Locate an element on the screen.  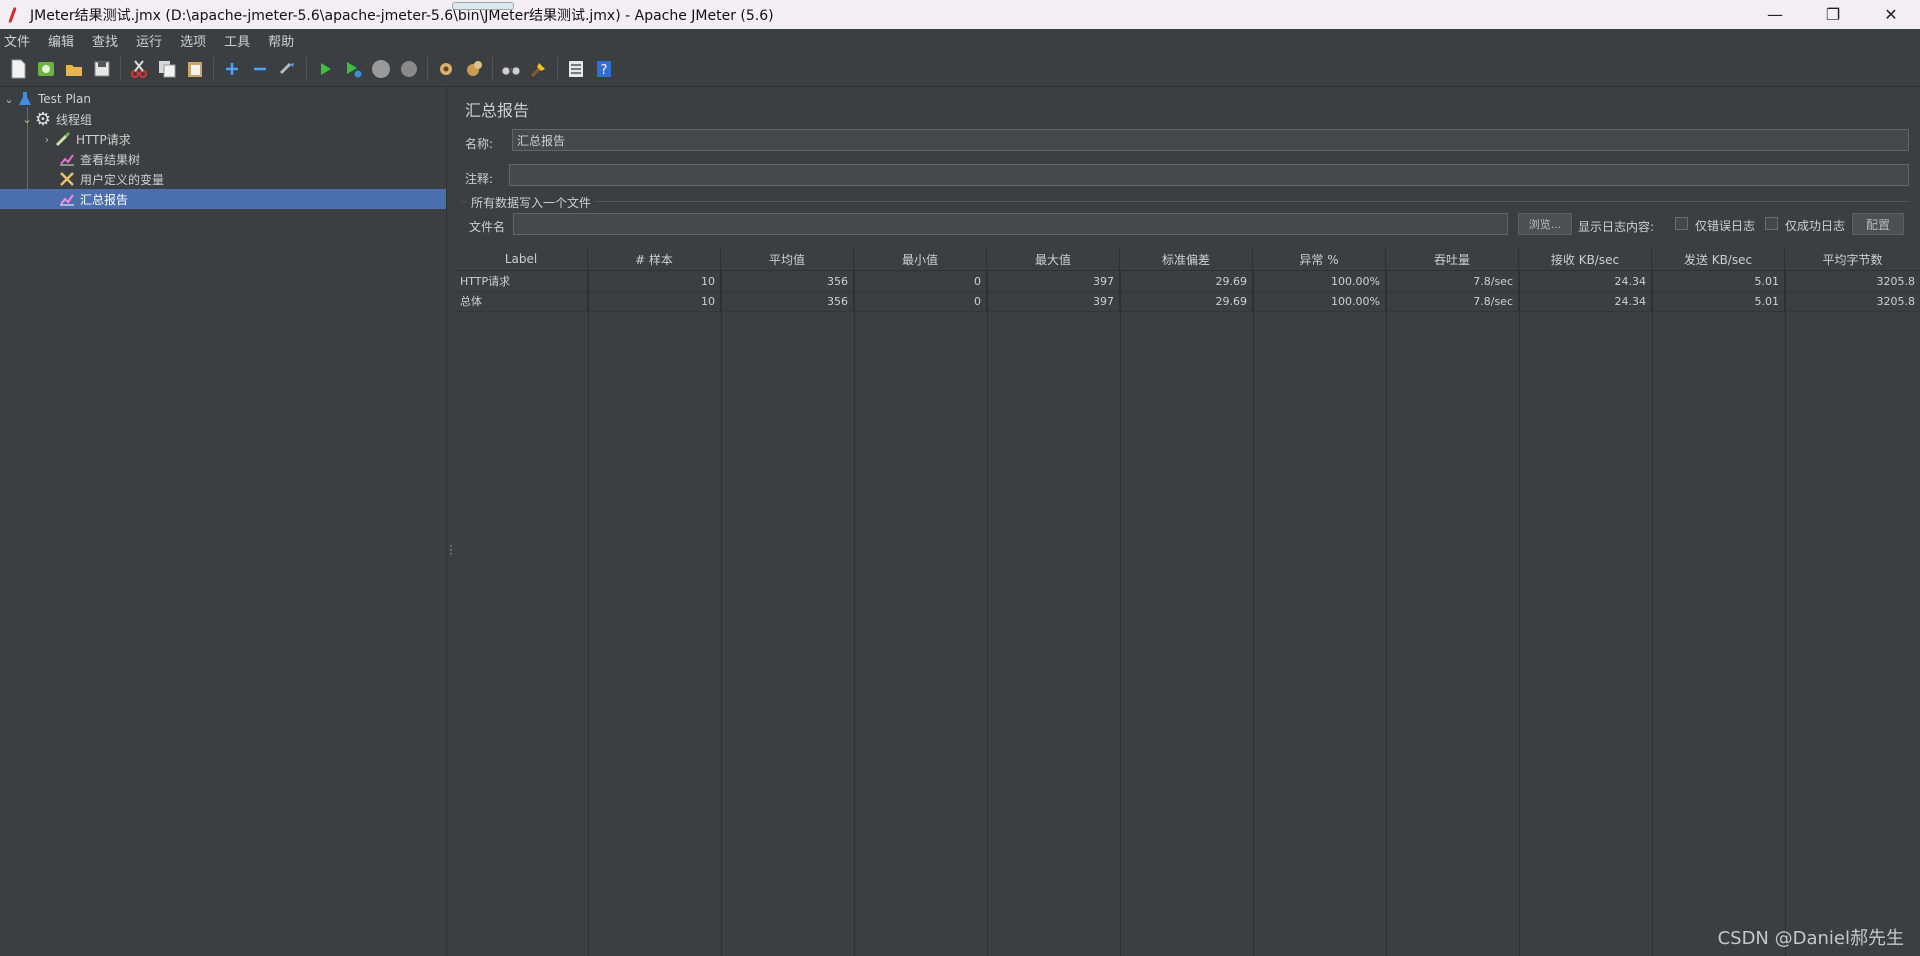
menu-edit: 编辑 is located at coordinates (62, 40).